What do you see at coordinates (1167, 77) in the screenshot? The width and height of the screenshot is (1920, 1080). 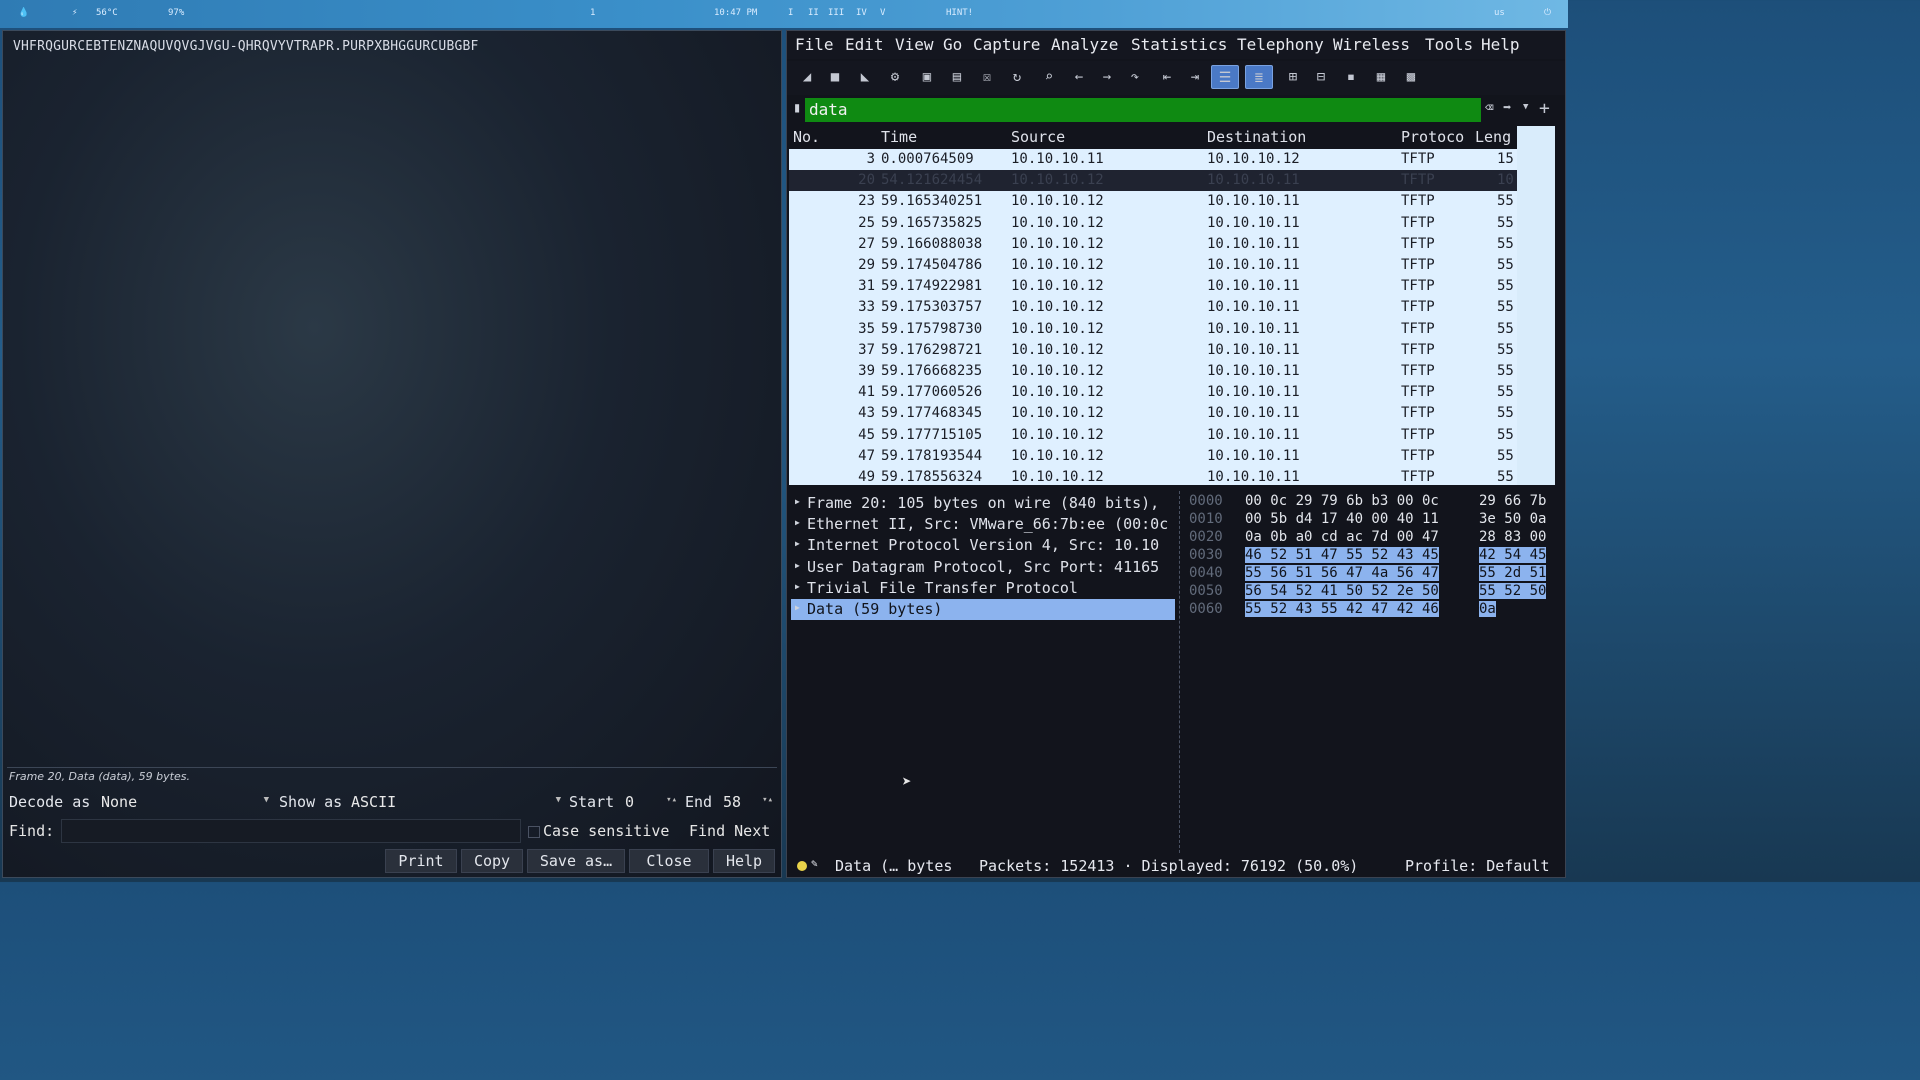 I see `first-packet-icon: ⇤` at bounding box center [1167, 77].